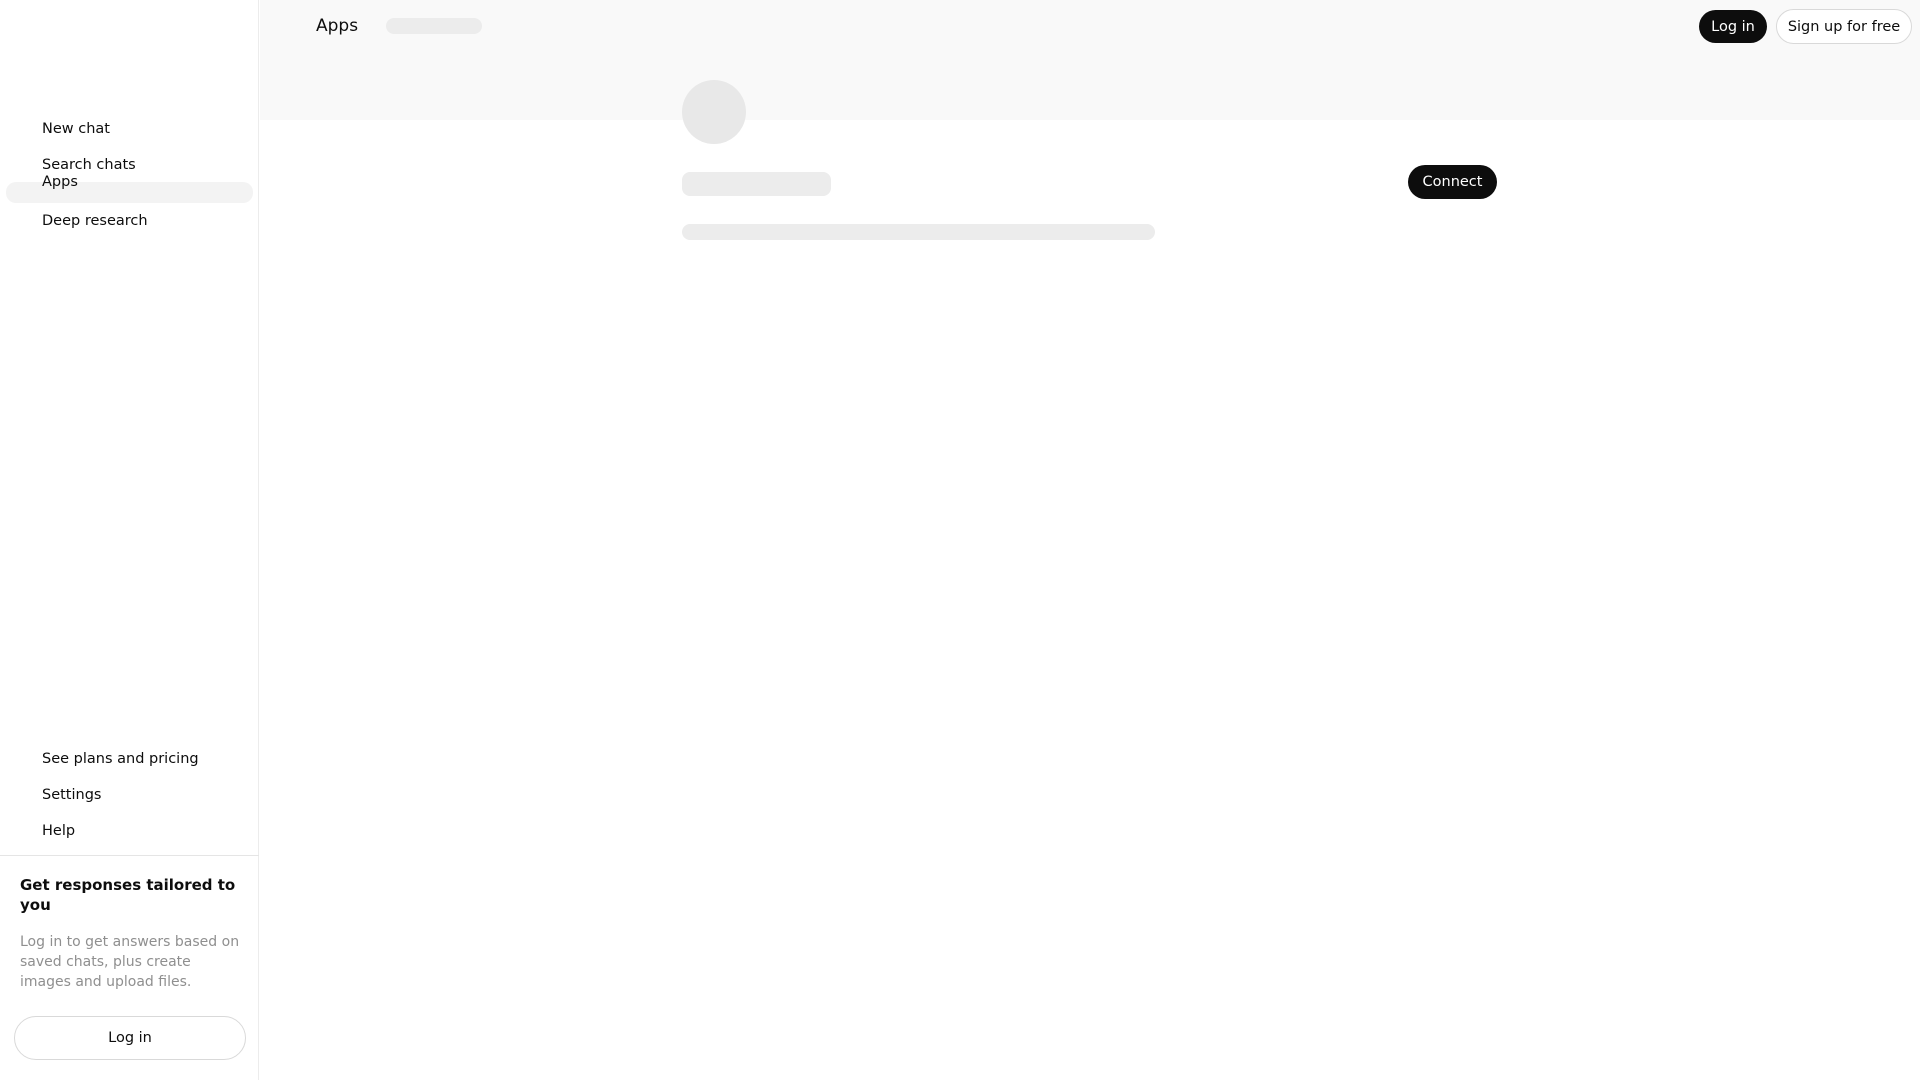 The image size is (1920, 1080). I want to click on sidebar-item-label: Help, so click(59, 831).